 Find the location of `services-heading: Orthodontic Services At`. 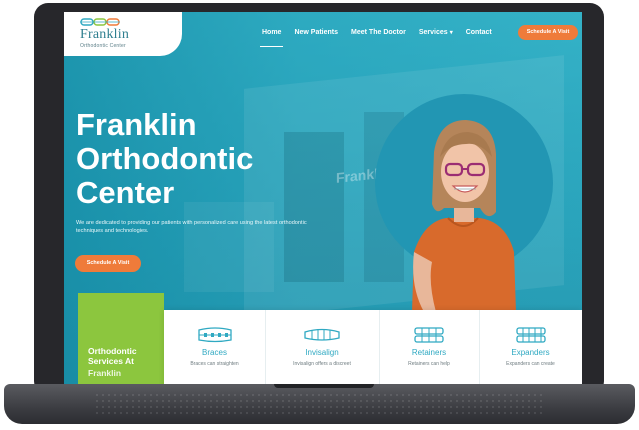

services-heading: Orthodontic Services At is located at coordinates (124, 356).